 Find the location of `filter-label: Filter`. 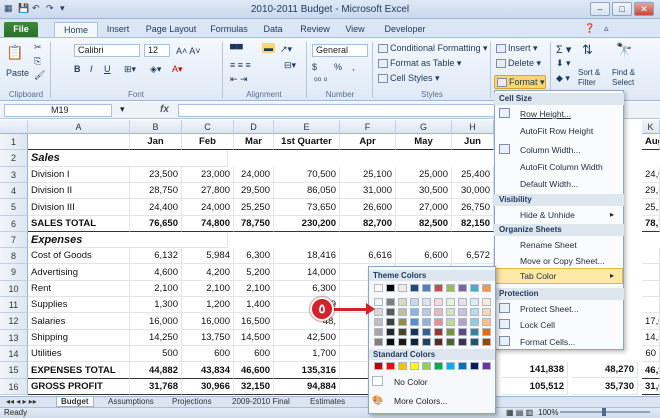

filter-label: Filter is located at coordinates (587, 82).